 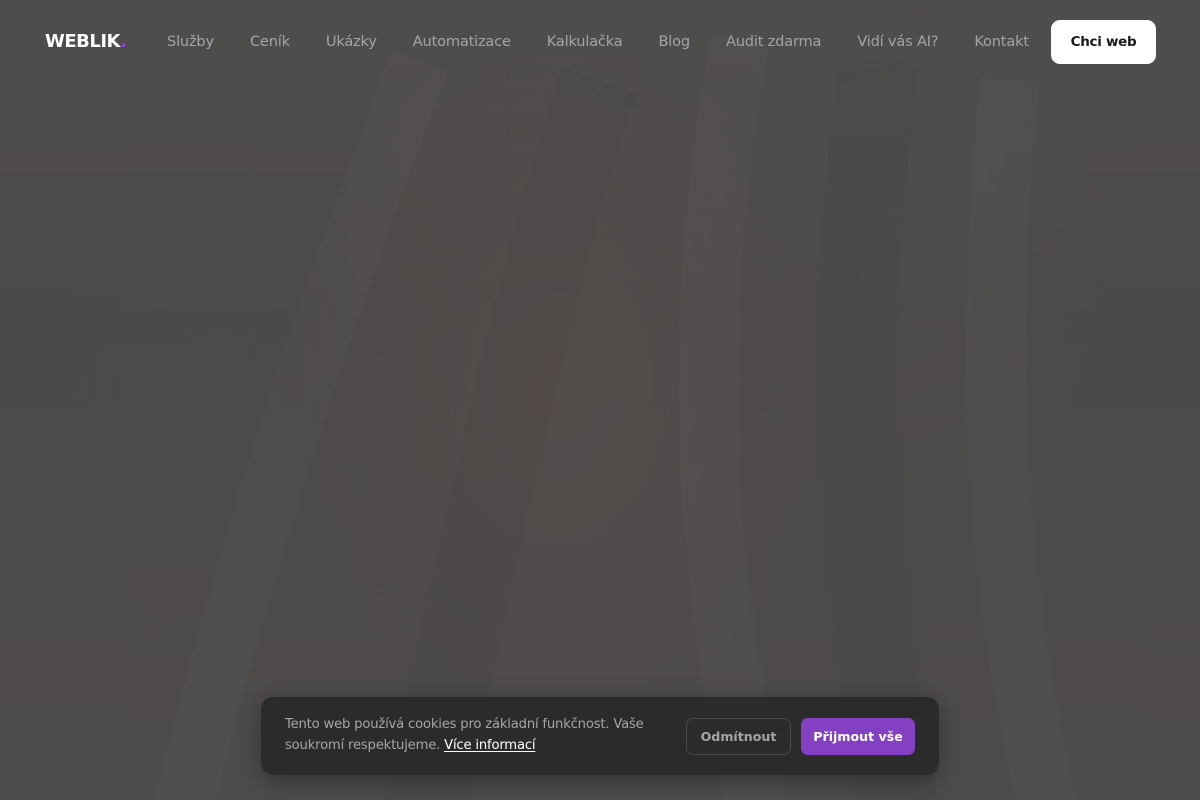 What do you see at coordinates (351, 42) in the screenshot?
I see `nav-item-ukazky: Ukázky` at bounding box center [351, 42].